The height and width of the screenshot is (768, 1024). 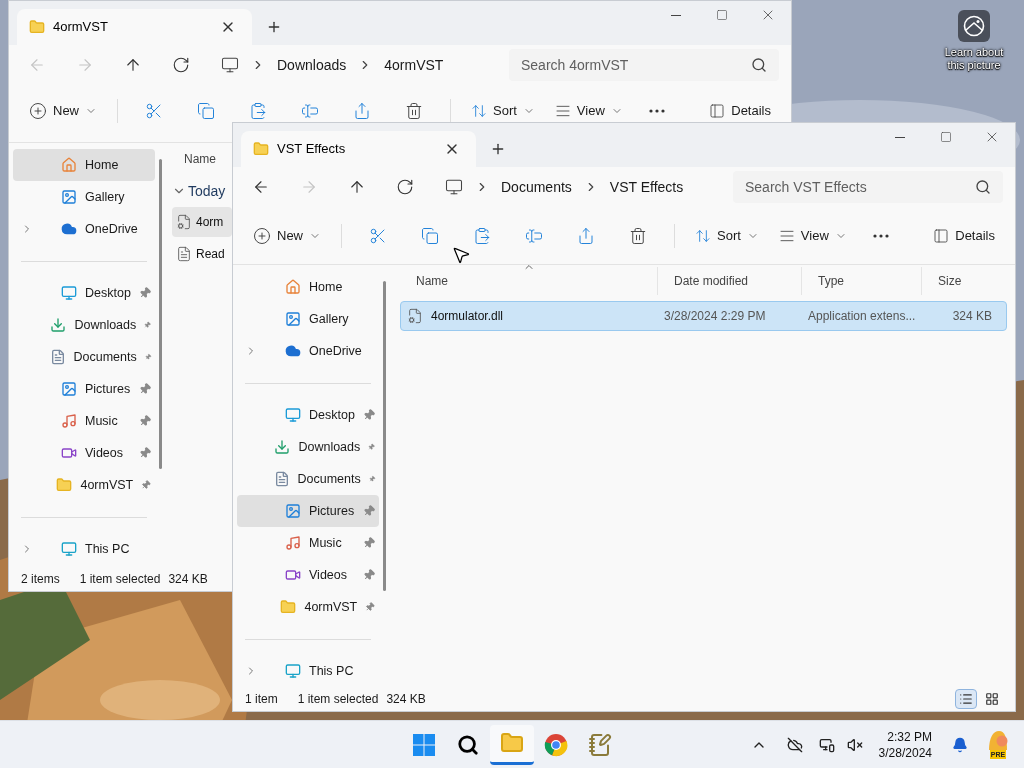 I want to click on file-row: Read, so click(x=202, y=254).